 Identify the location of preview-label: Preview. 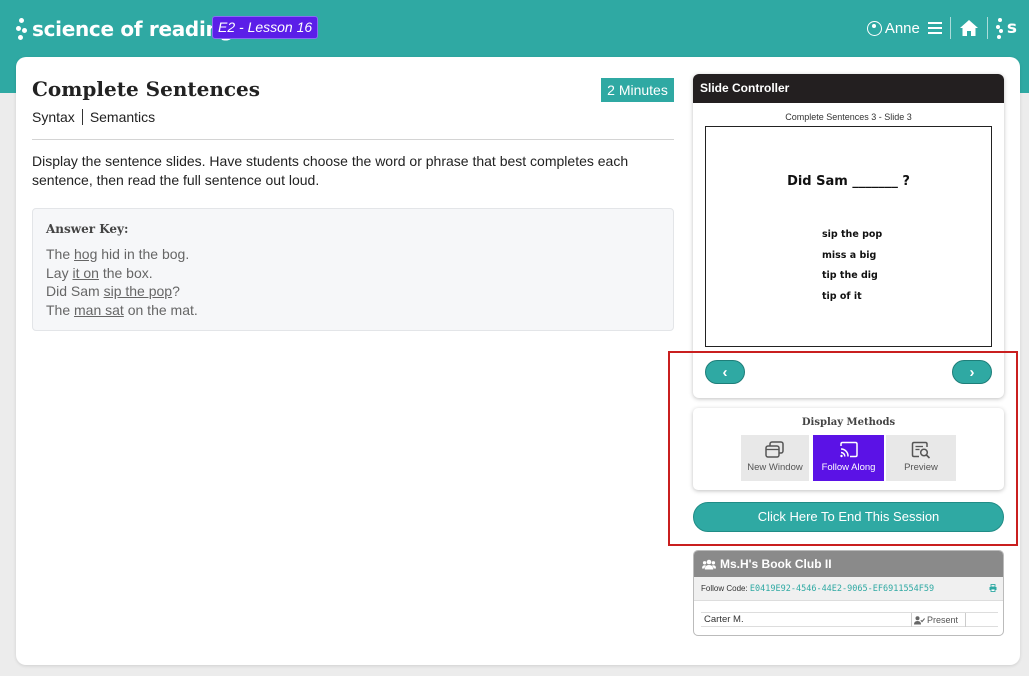
(921, 467).